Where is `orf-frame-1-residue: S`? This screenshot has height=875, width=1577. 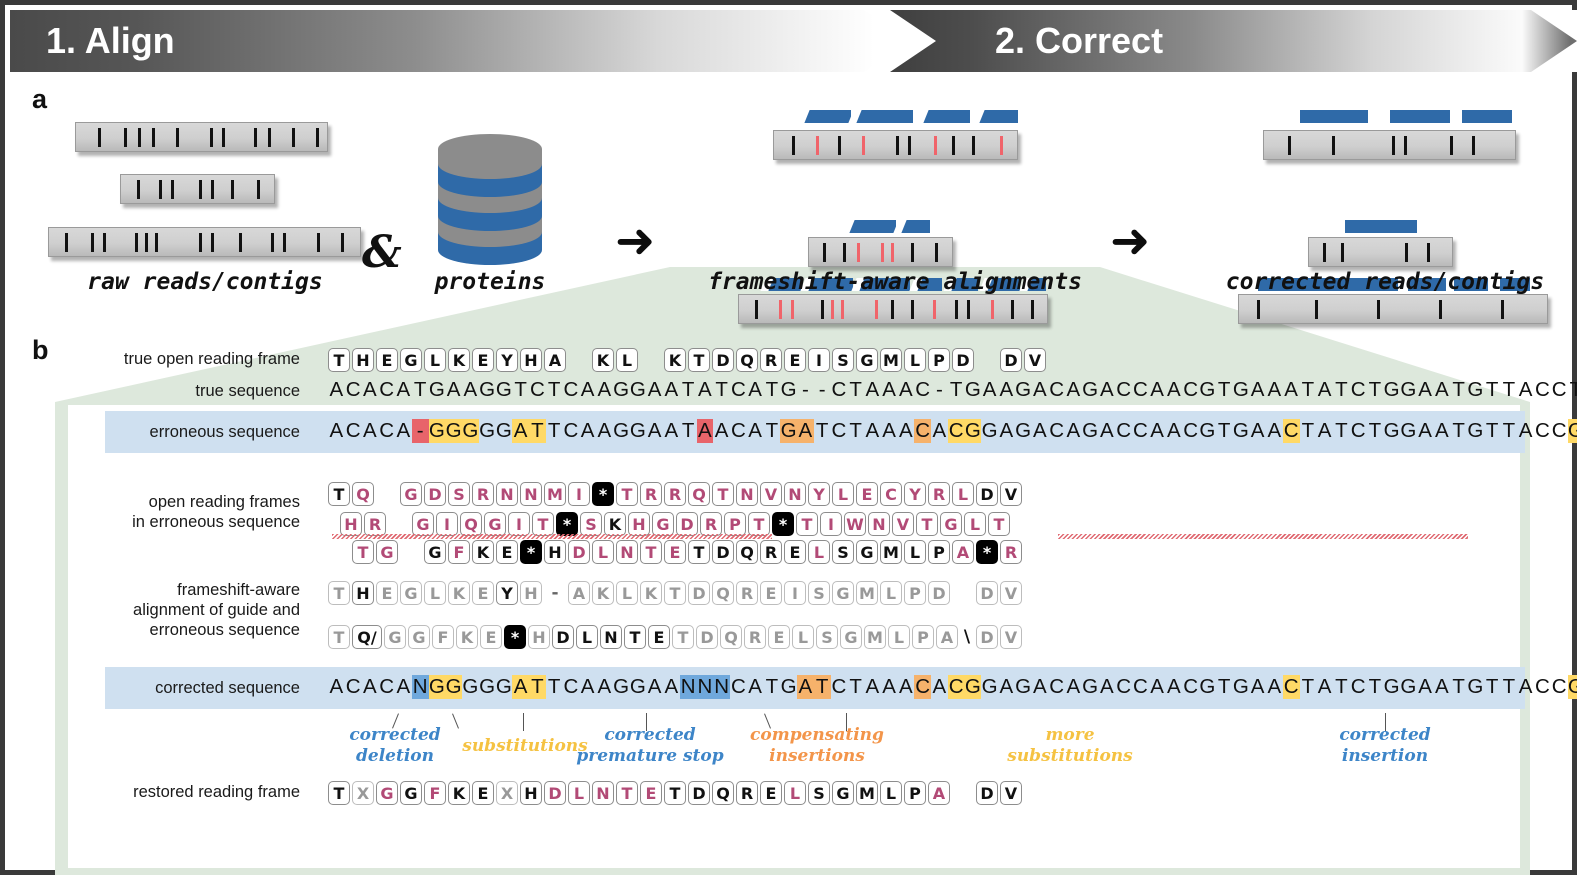 orf-frame-1-residue: S is located at coordinates (459, 494).